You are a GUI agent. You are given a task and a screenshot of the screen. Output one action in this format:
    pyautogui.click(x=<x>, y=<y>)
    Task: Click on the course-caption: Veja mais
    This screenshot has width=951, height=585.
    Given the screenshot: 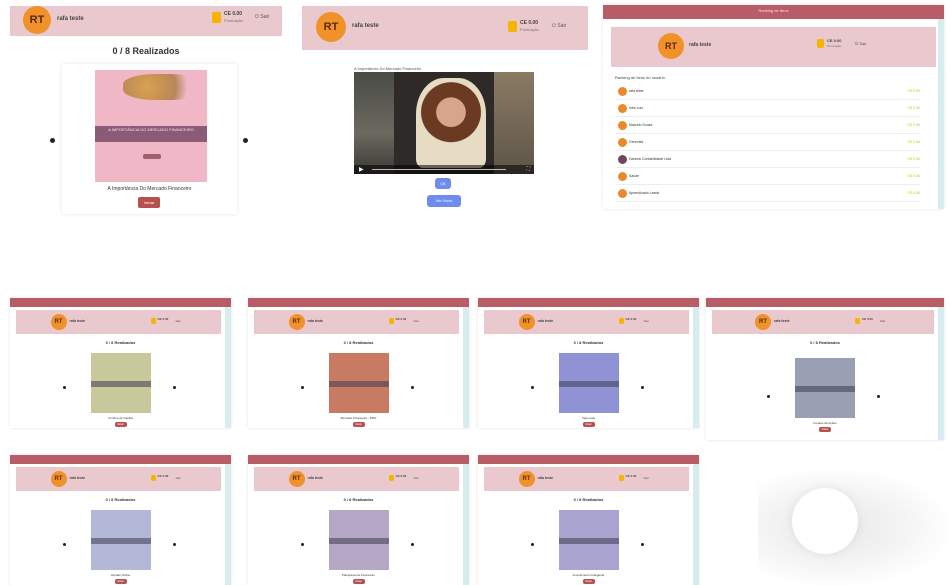 What is the action you would take?
    pyautogui.click(x=588, y=417)
    